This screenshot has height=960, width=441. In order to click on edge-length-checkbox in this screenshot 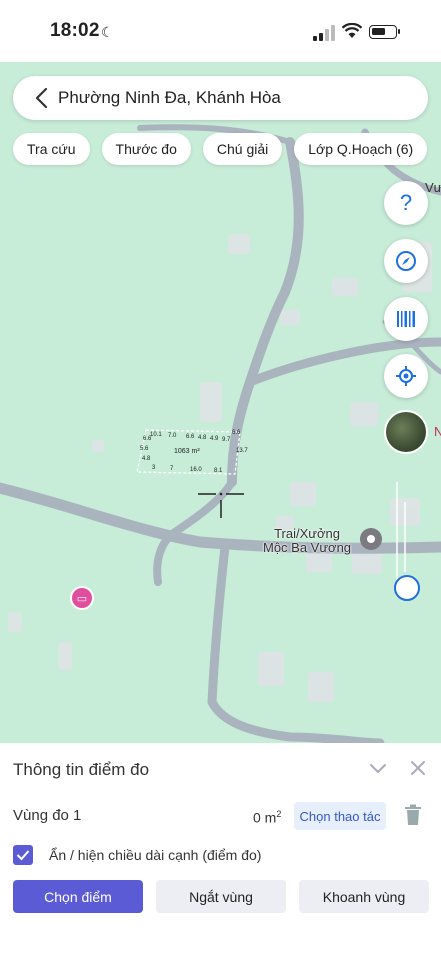, I will do `click(23, 855)`.